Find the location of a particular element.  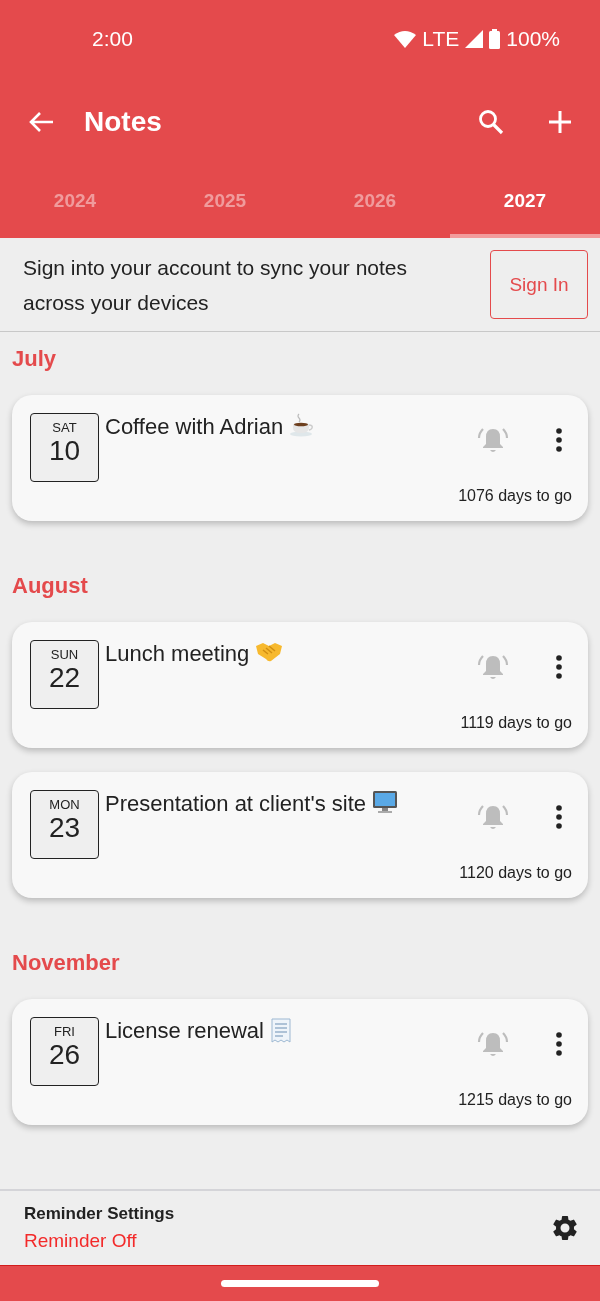

screen-title: Notes is located at coordinates (123, 121).